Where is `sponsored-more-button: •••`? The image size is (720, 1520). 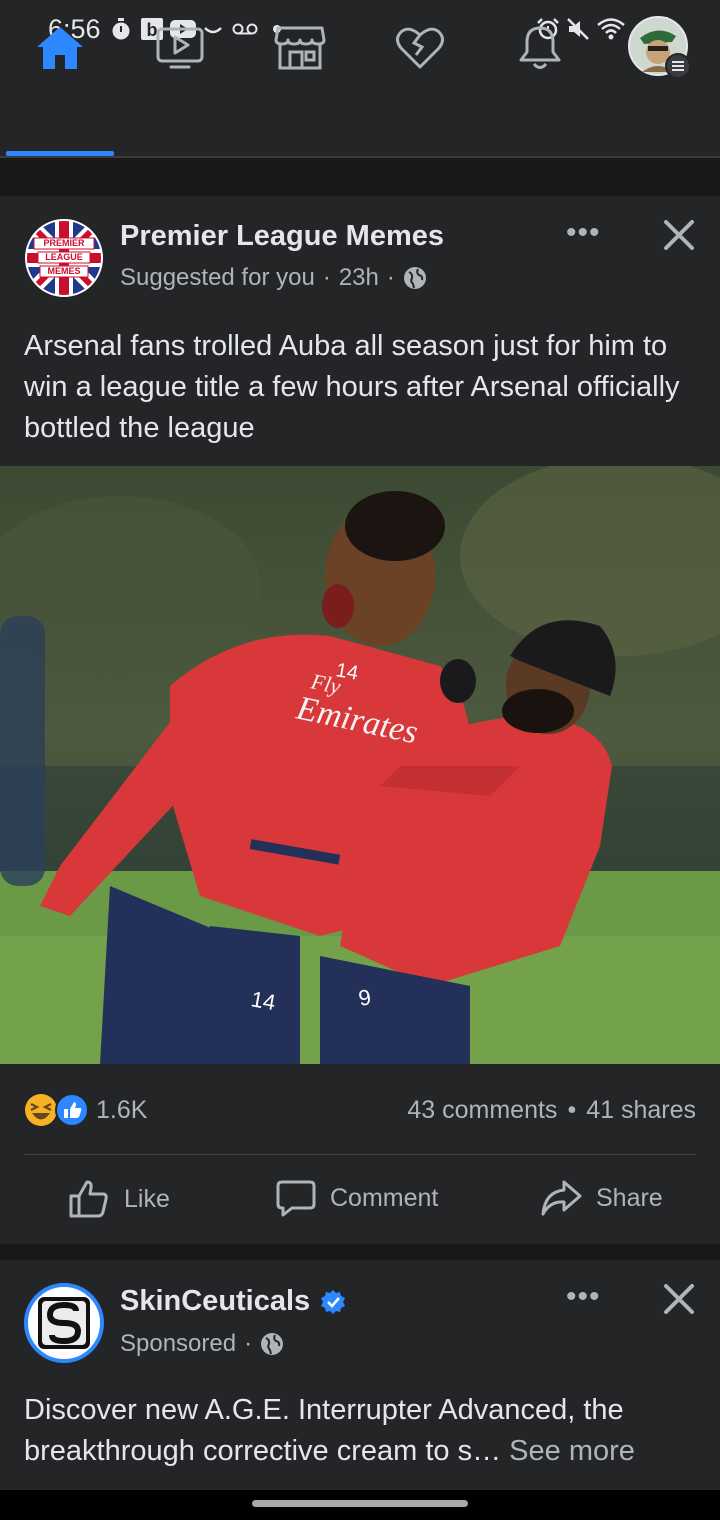
sponsored-more-button: ••• is located at coordinates (583, 1297).